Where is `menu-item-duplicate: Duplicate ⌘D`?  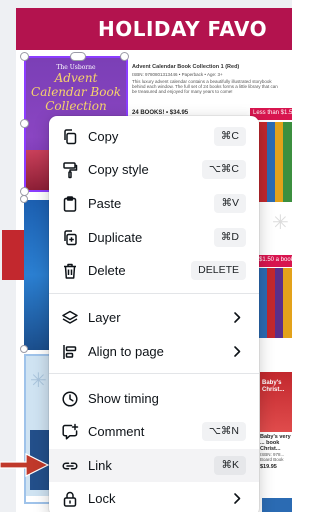 menu-item-duplicate: Duplicate ⌘D is located at coordinates (154, 237).